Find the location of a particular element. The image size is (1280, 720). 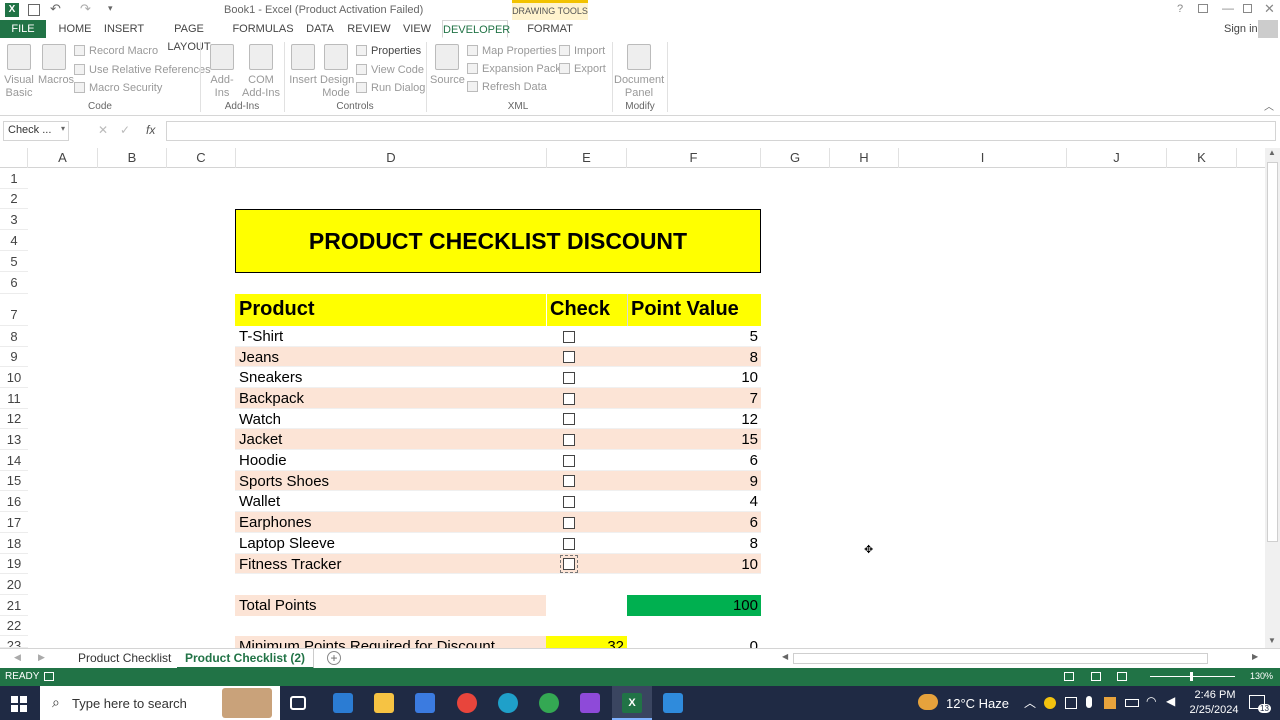

confirm-entry-icon: ✓ is located at coordinates (125, 130).